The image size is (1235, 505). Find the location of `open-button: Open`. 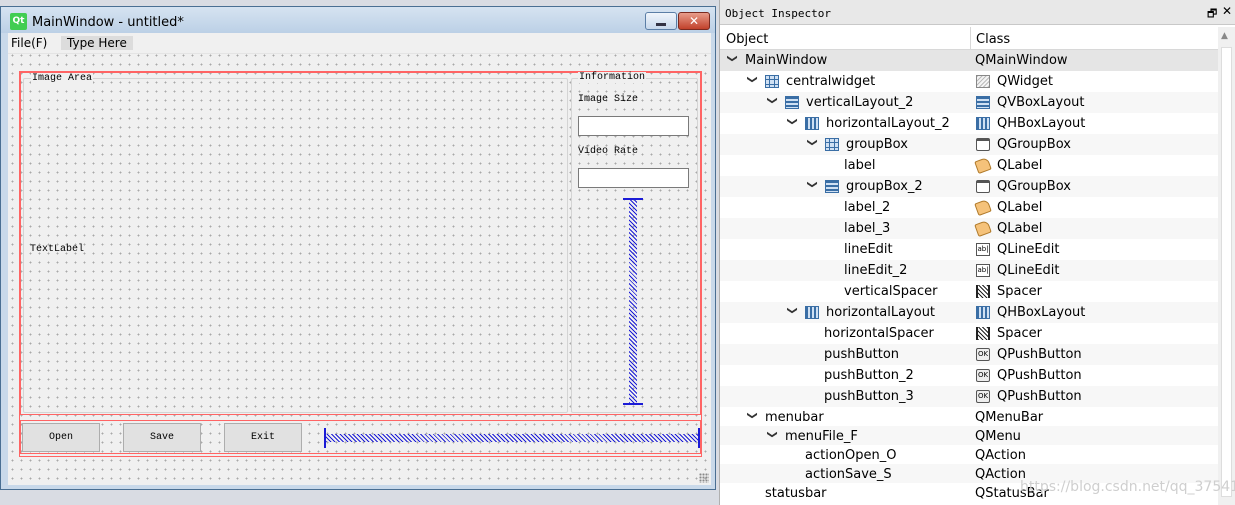

open-button: Open is located at coordinates (61, 437).